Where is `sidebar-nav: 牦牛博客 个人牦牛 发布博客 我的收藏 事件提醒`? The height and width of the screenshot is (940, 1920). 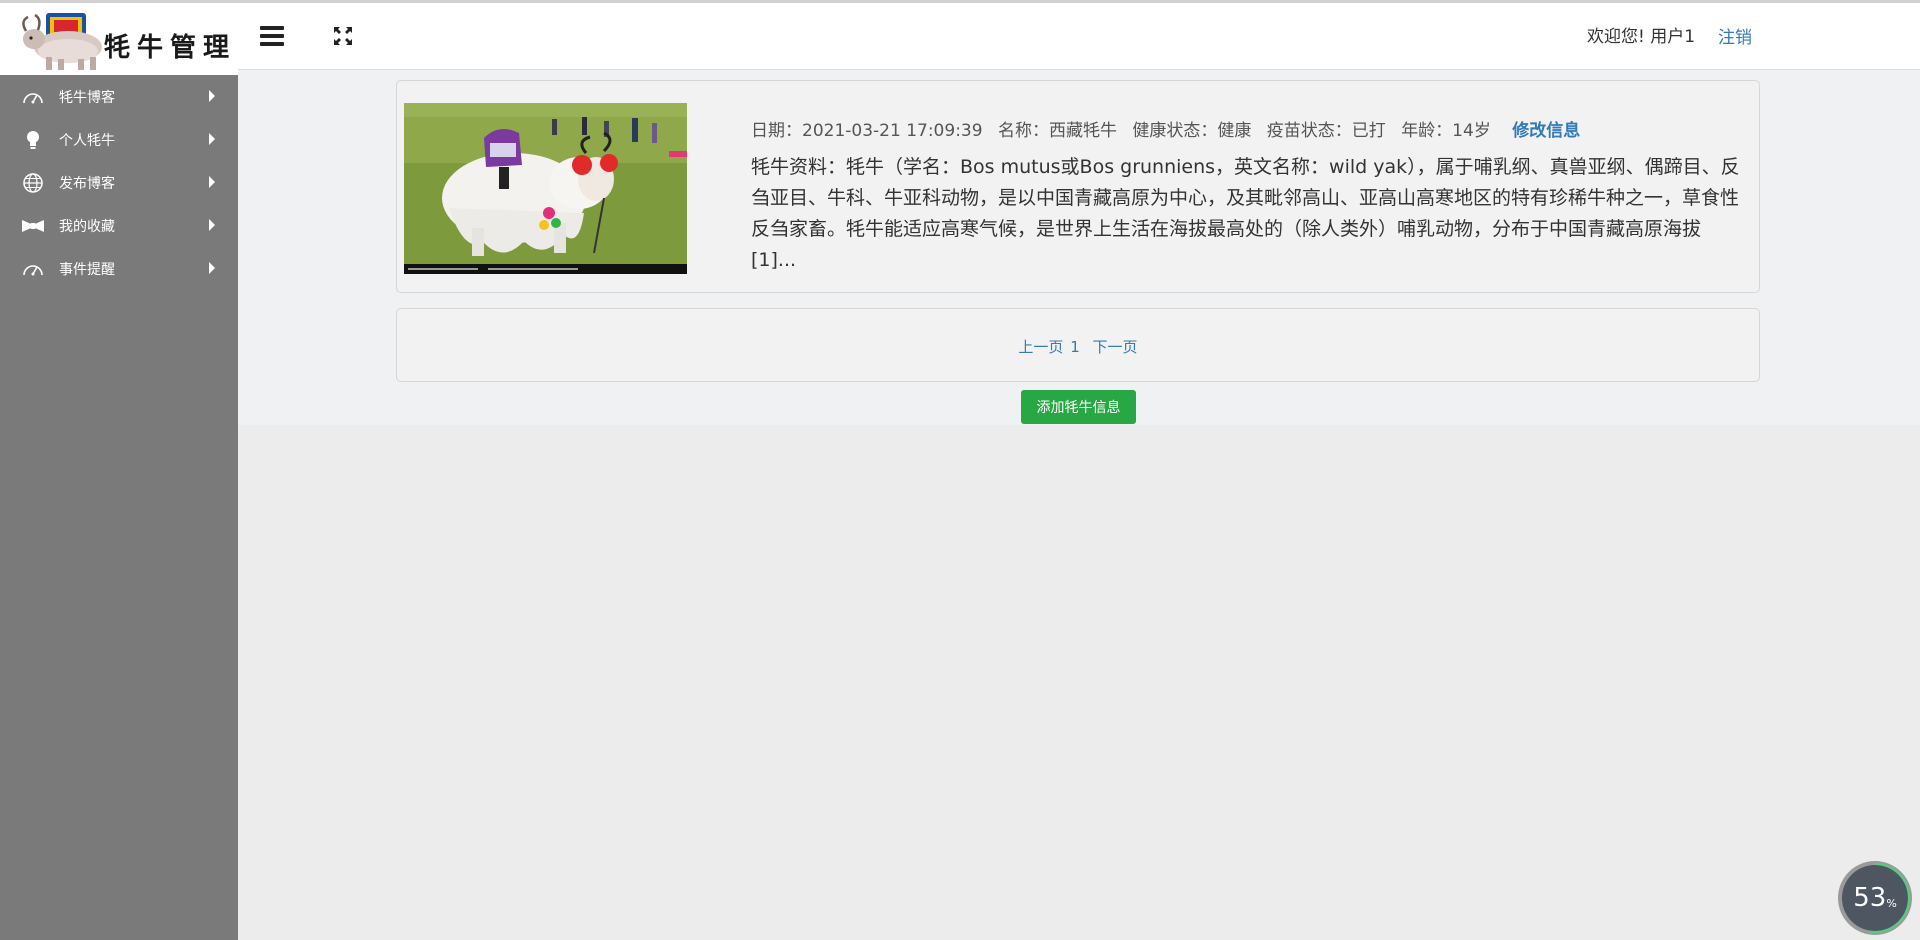
sidebar-nav: 牦牛博客 个人牦牛 发布博客 我的收藏 事件提醒 is located at coordinates (119, 182).